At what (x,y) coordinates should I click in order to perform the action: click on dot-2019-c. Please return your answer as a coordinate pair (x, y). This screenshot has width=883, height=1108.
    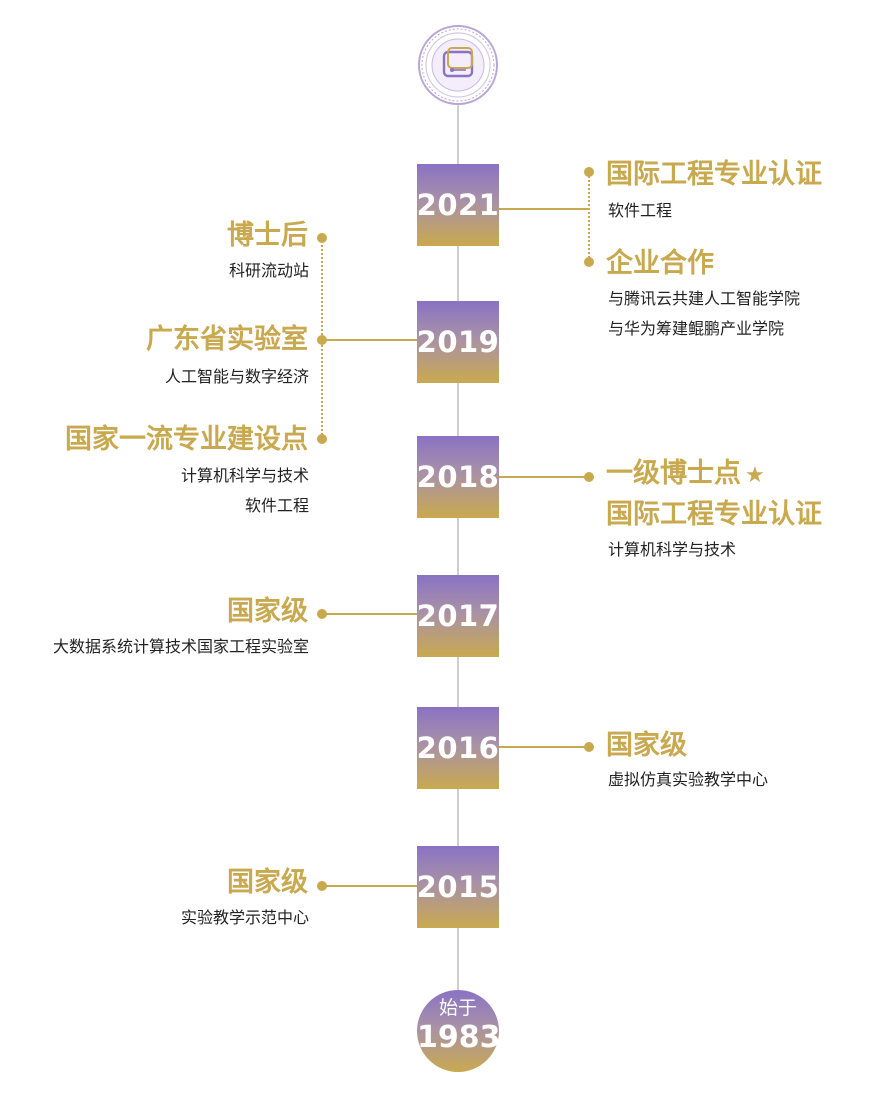
    Looking at the image, I should click on (322, 439).